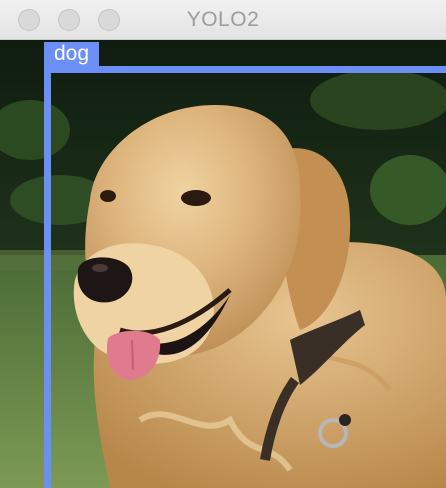  I want to click on detection-label: dog, so click(72, 54).